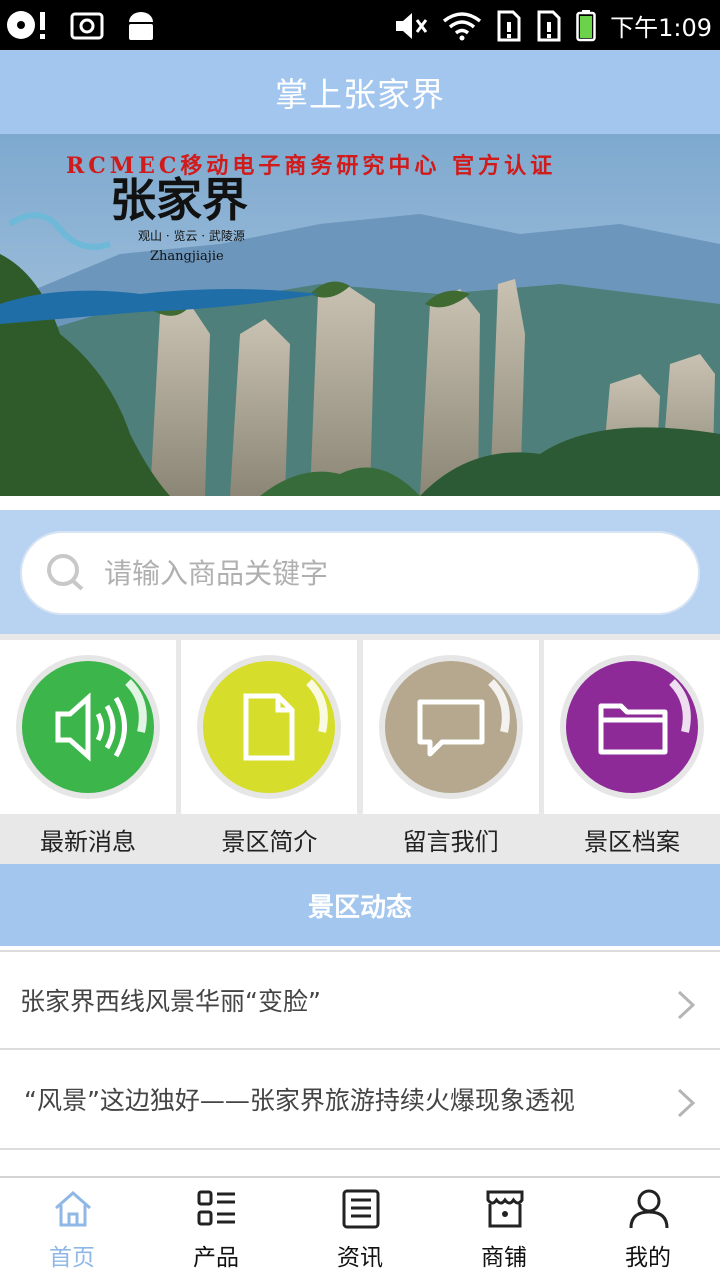 Image resolution: width=720 pixels, height=1280 pixels. What do you see at coordinates (170, 1001) in the screenshot?
I see `news-title: 张家界西线风景华丽“变脸”` at bounding box center [170, 1001].